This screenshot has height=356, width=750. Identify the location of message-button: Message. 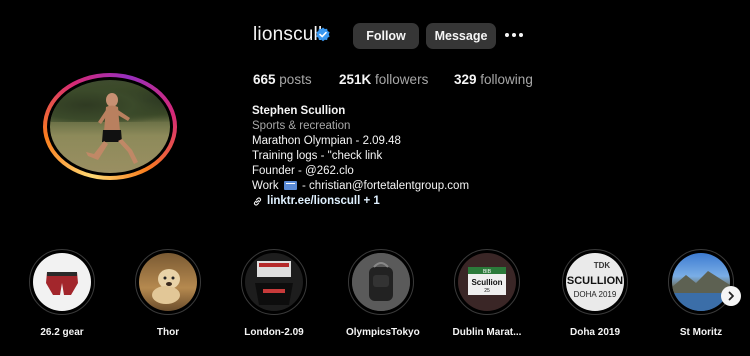
(461, 36).